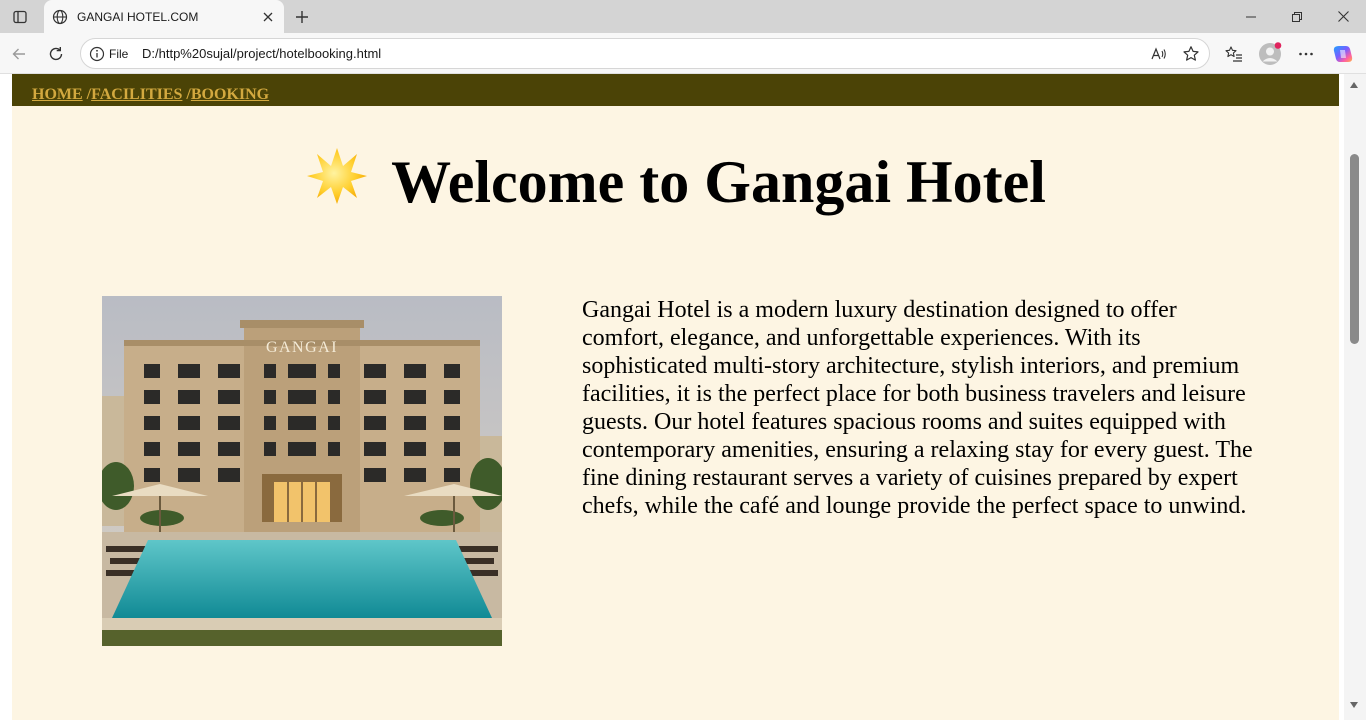 The image size is (1366, 720). I want to click on browser-tab: GANGAI HOTEL.COM, so click(164, 16).